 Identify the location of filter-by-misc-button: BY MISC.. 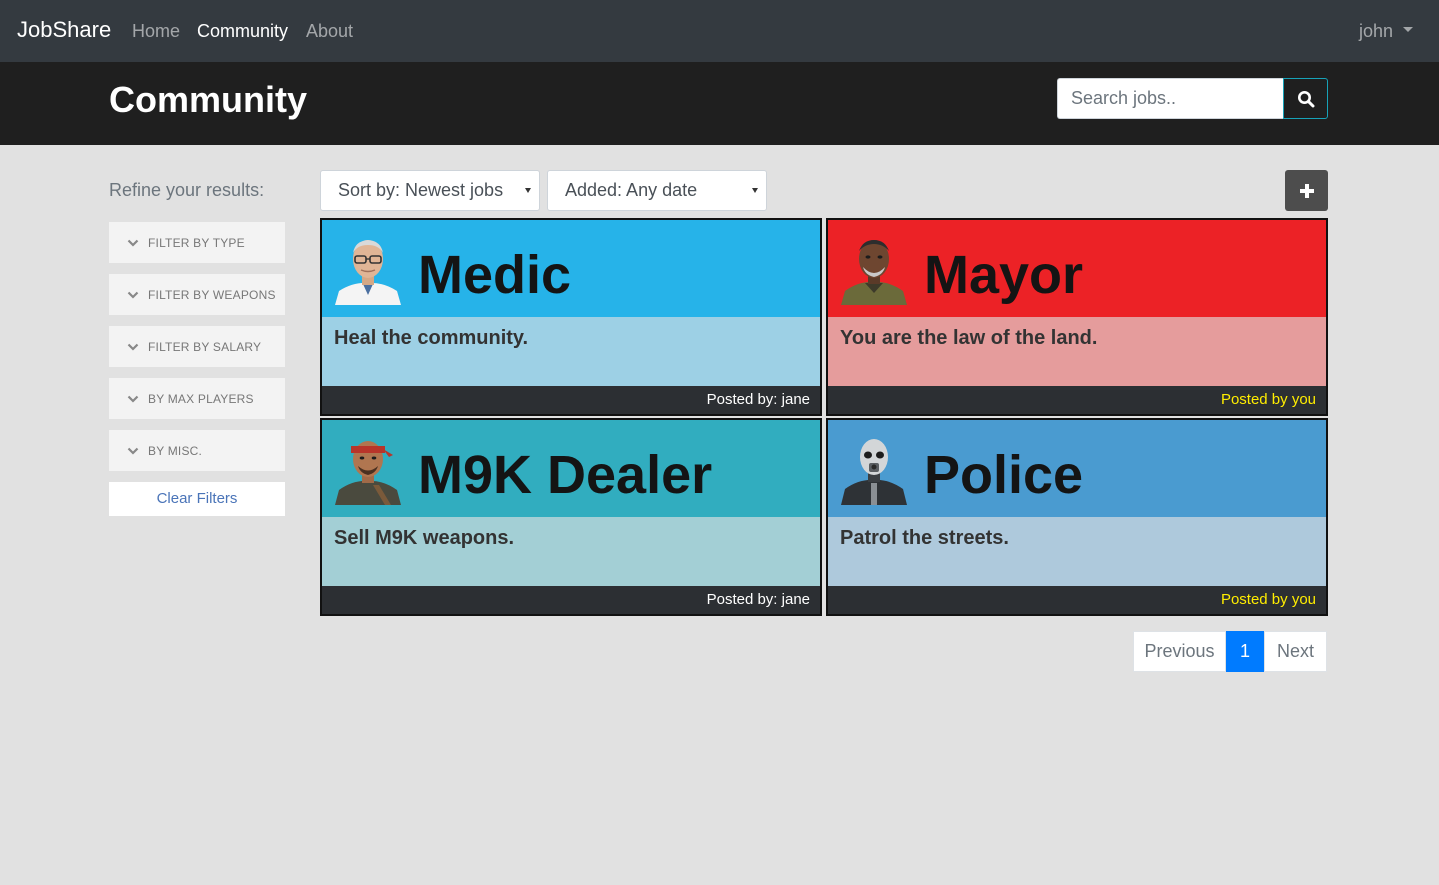
(197, 450).